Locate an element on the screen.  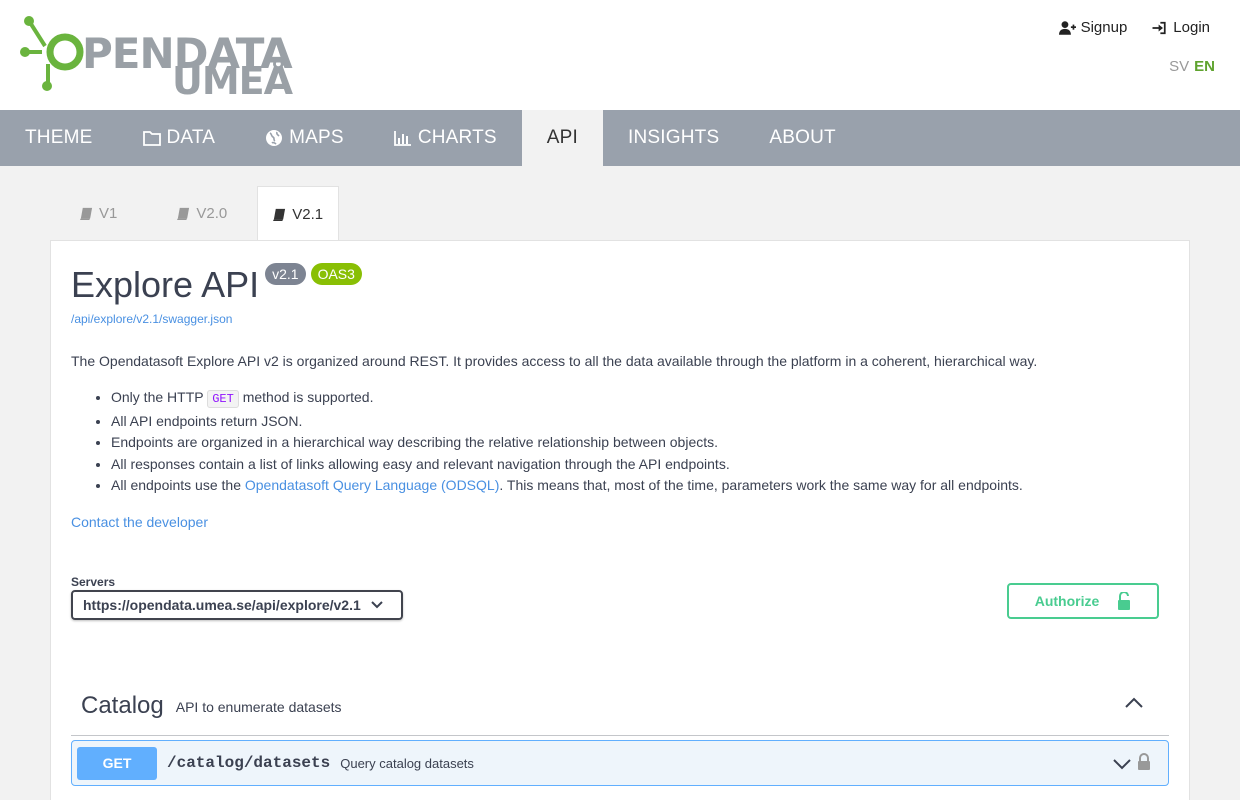
tab-v1: V1 is located at coordinates (98, 213).